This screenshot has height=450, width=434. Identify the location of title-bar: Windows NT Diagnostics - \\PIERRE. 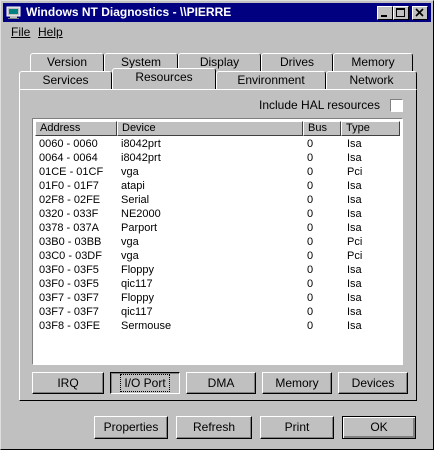
(217, 12).